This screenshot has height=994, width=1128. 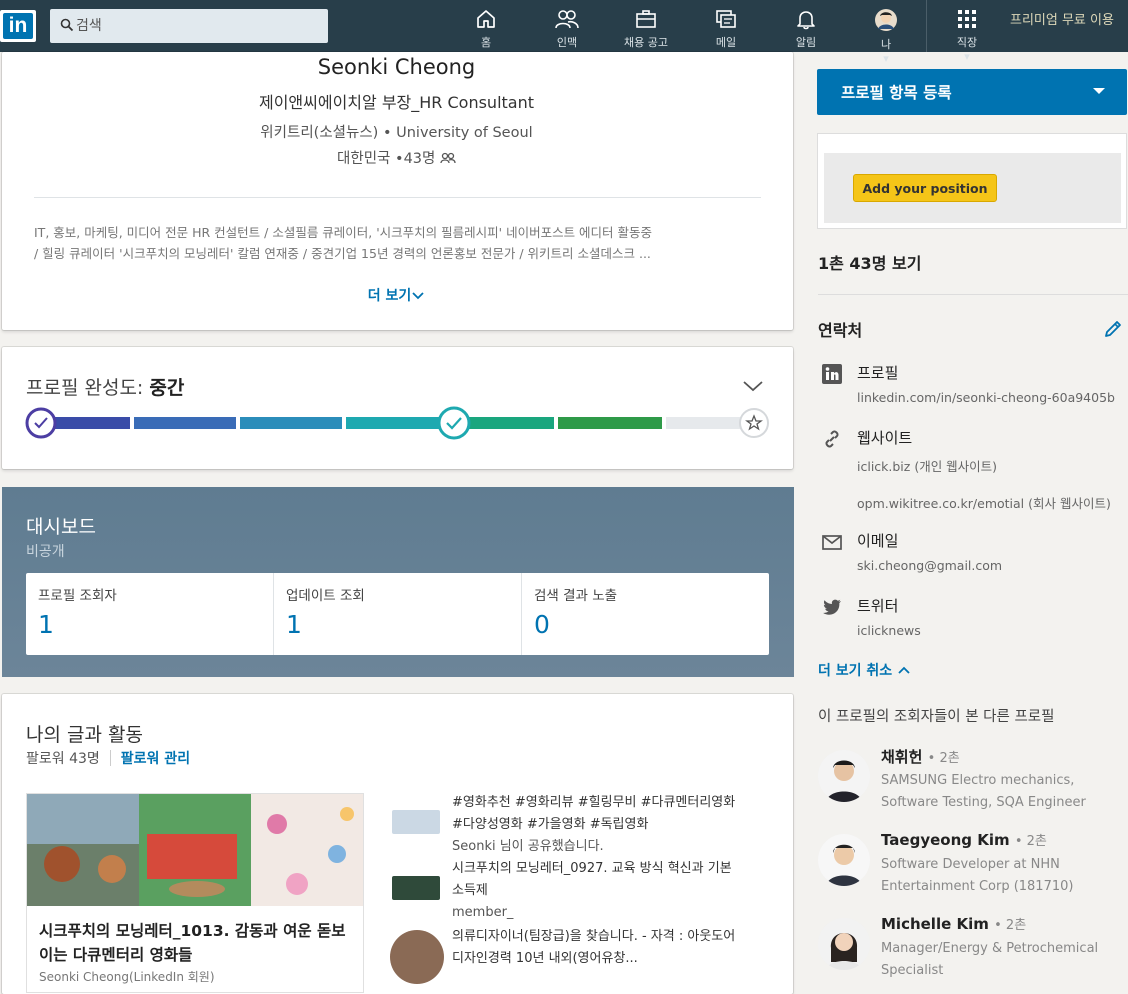 I want to click on article-image, so click(x=195, y=850).